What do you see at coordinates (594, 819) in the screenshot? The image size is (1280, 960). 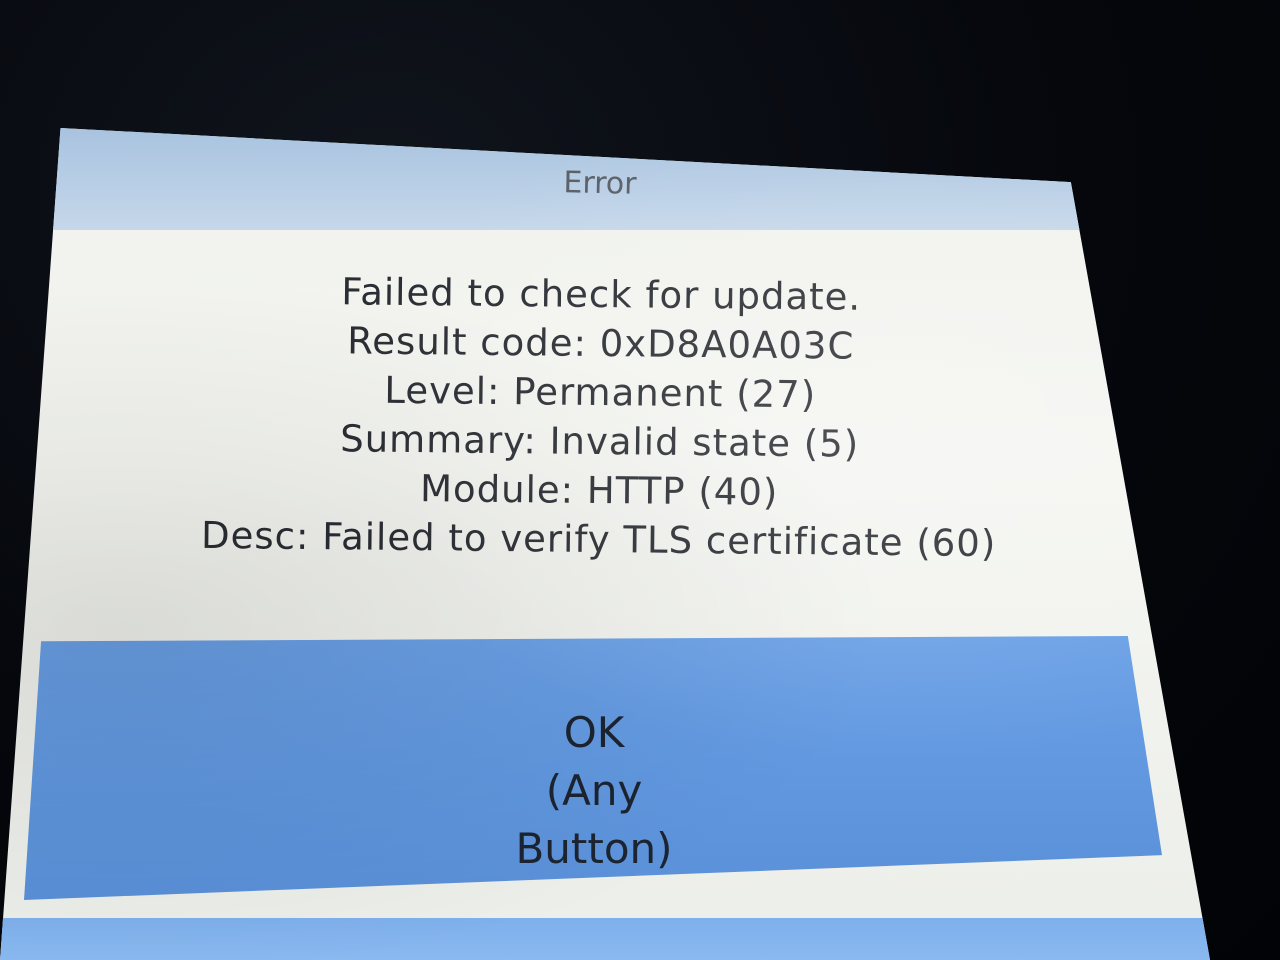 I see `ok-button-hint: (Any Button)` at bounding box center [594, 819].